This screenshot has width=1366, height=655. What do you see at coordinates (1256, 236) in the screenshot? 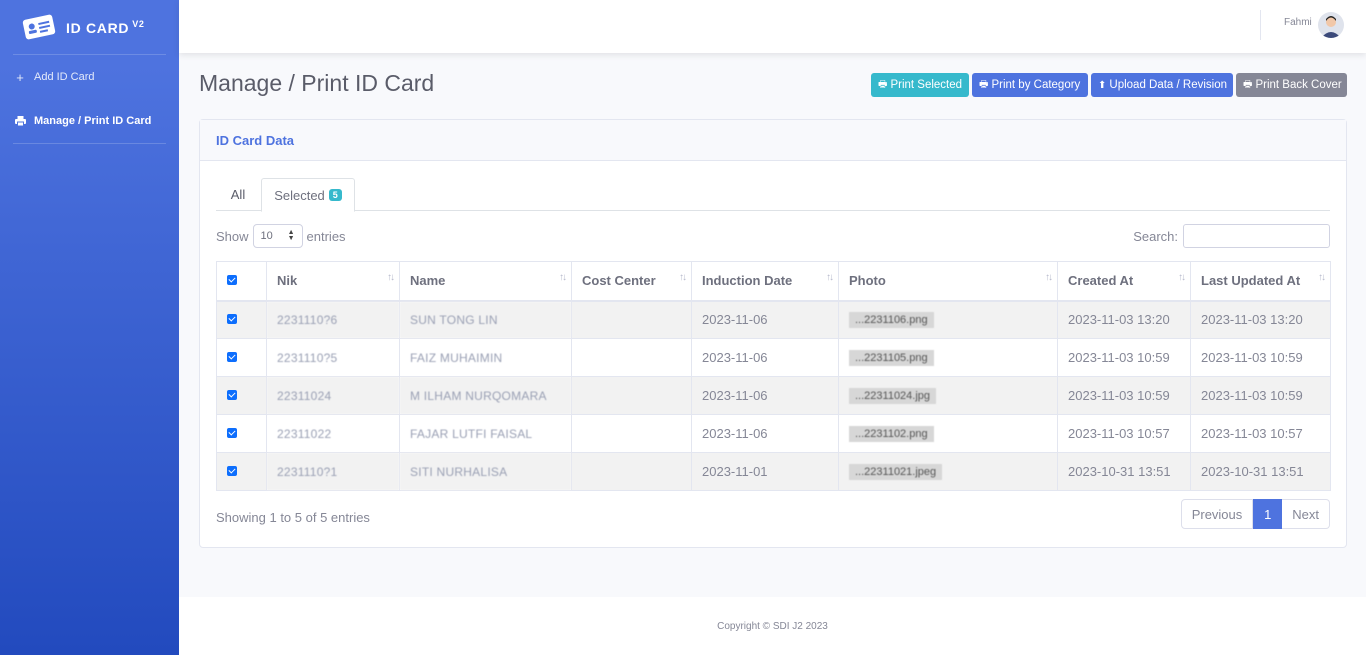
I see `search-input` at bounding box center [1256, 236].